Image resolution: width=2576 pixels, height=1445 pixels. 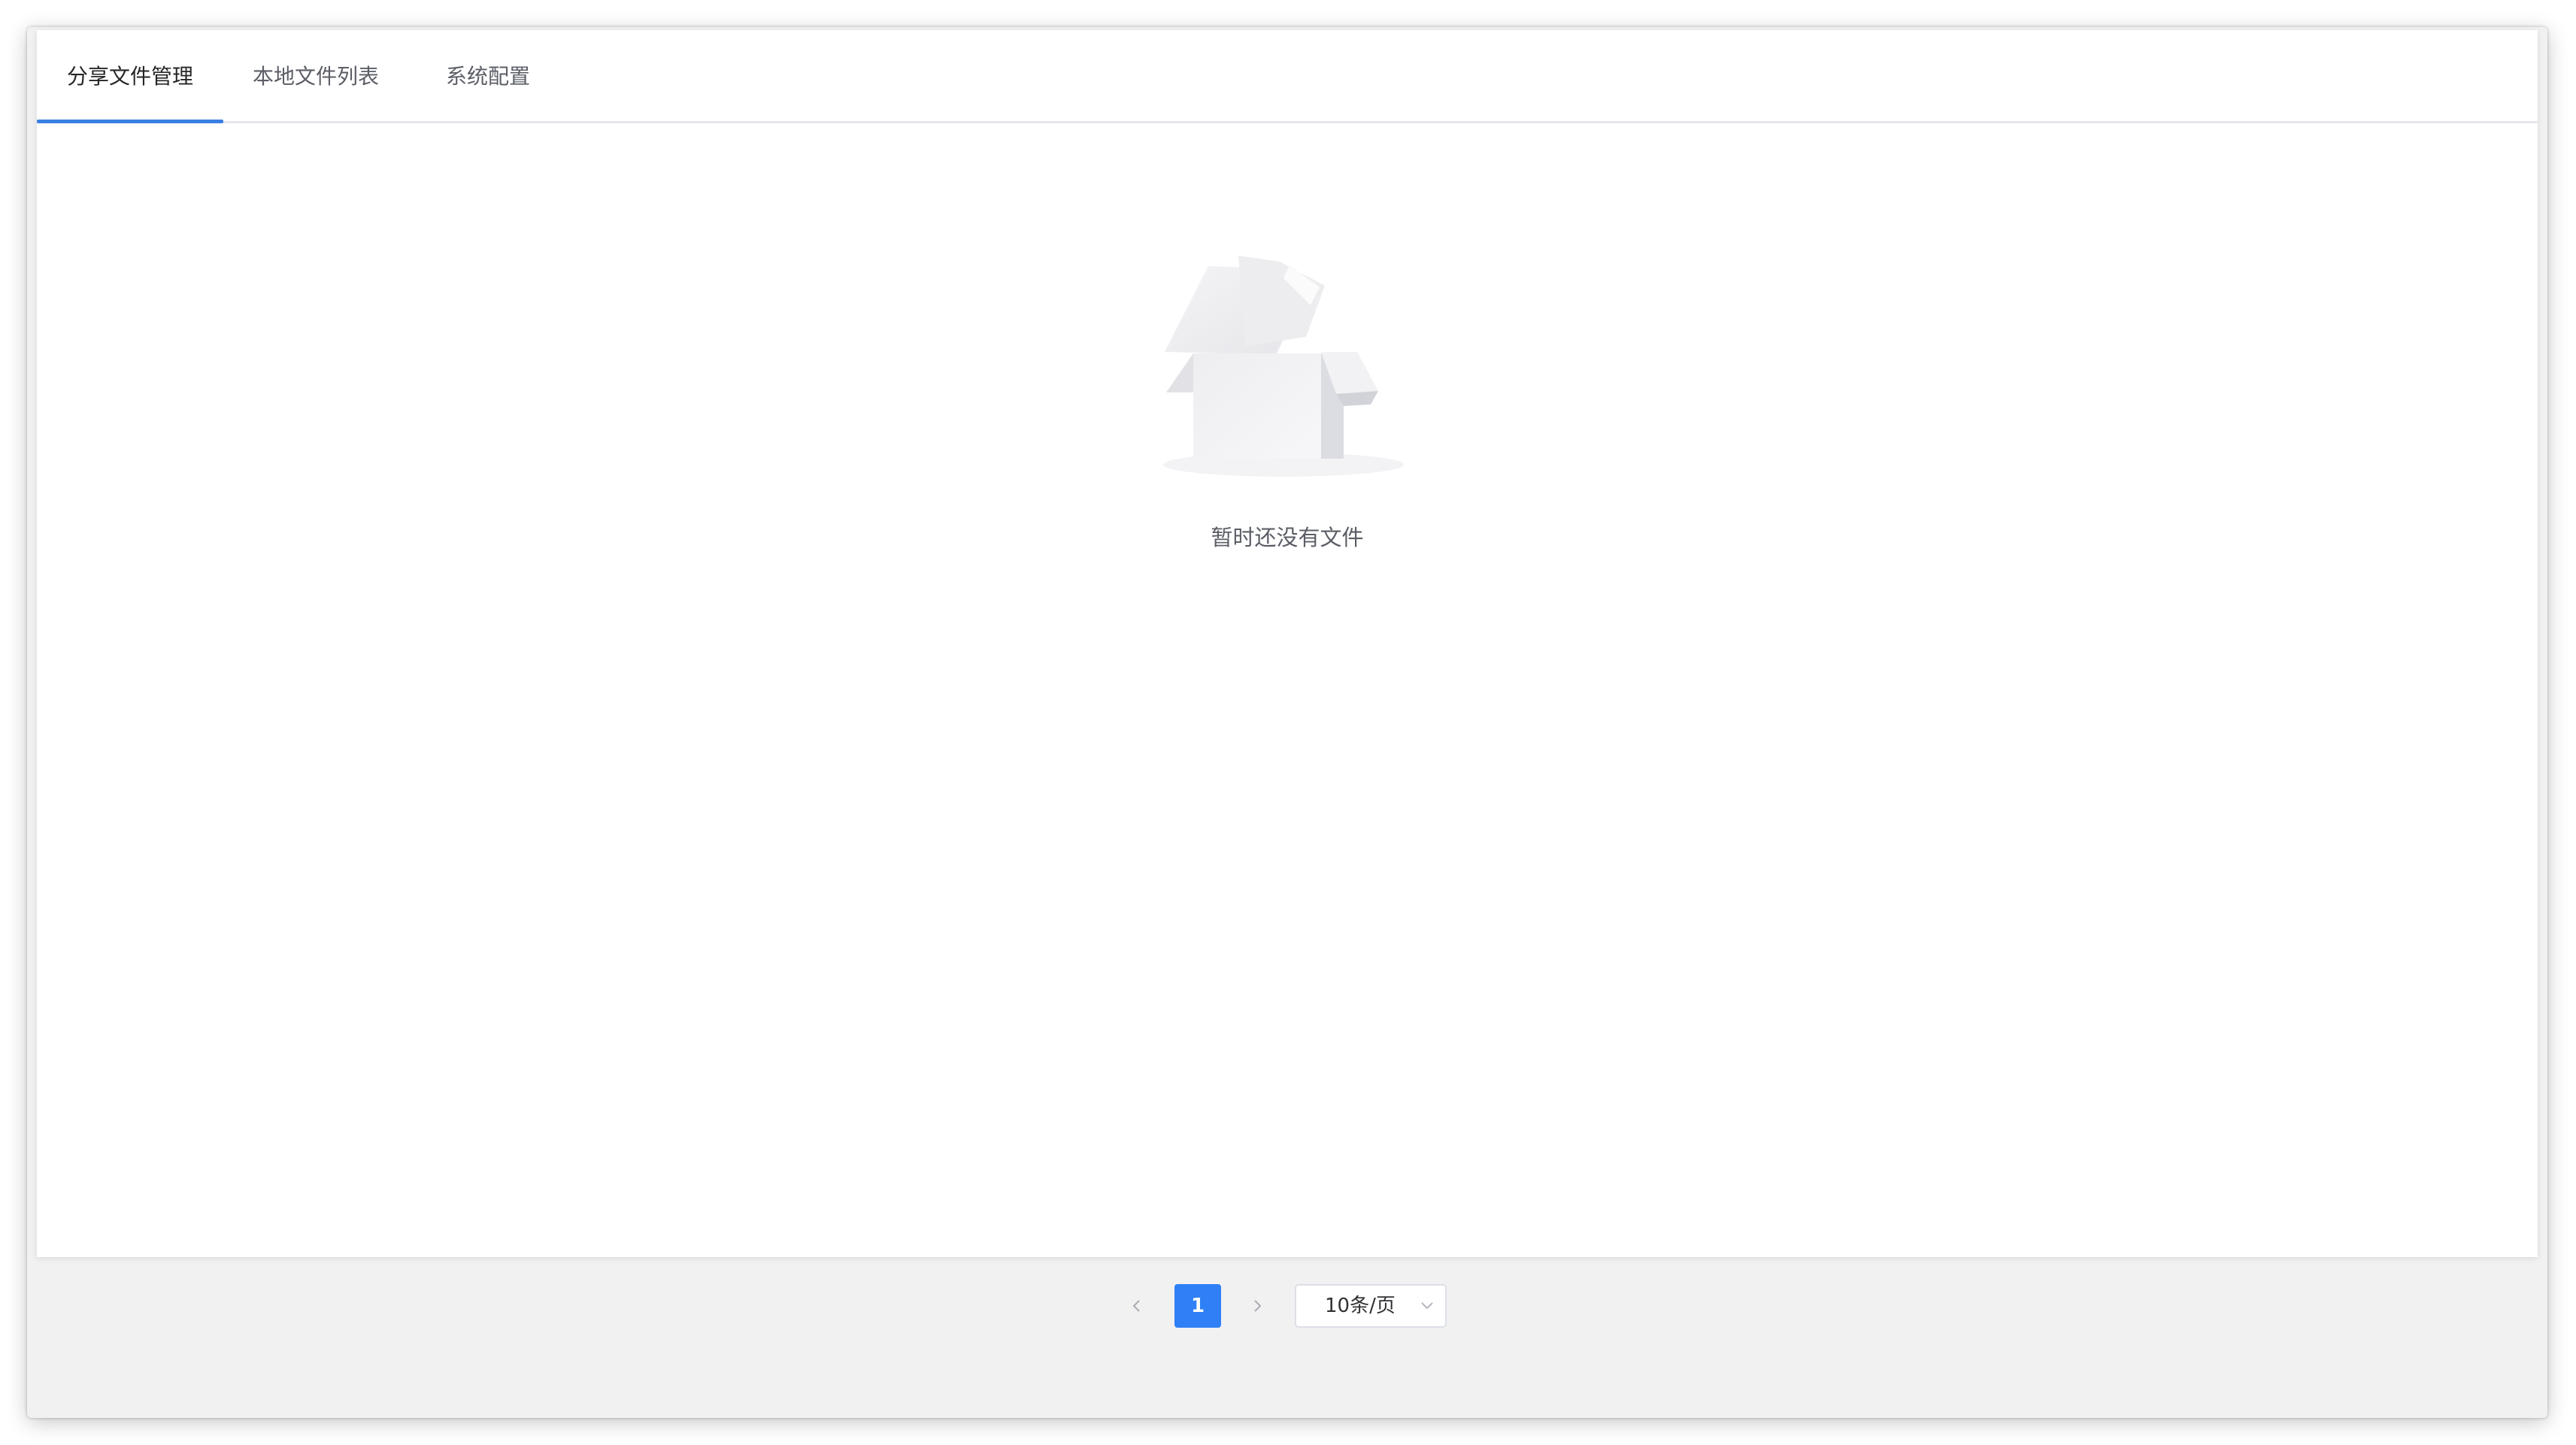 I want to click on tab-local-files: 本地文件列表, so click(x=315, y=76).